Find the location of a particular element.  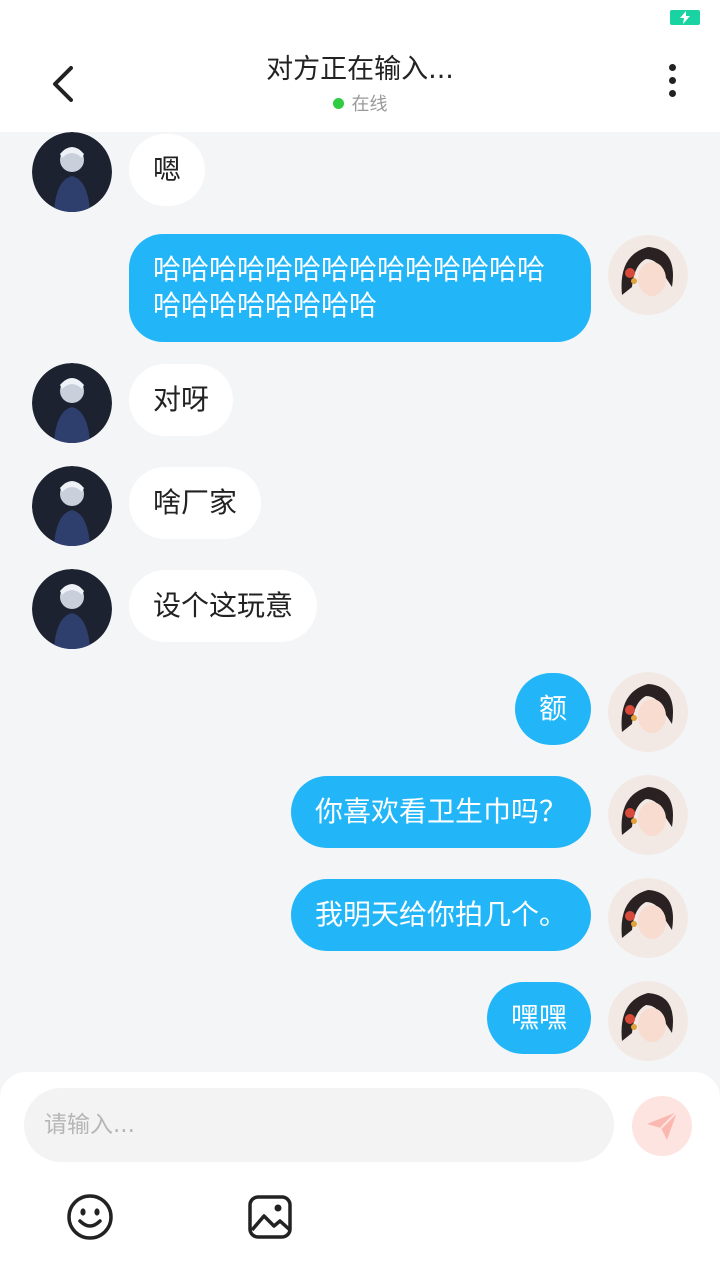

send-button is located at coordinates (662, 1126).